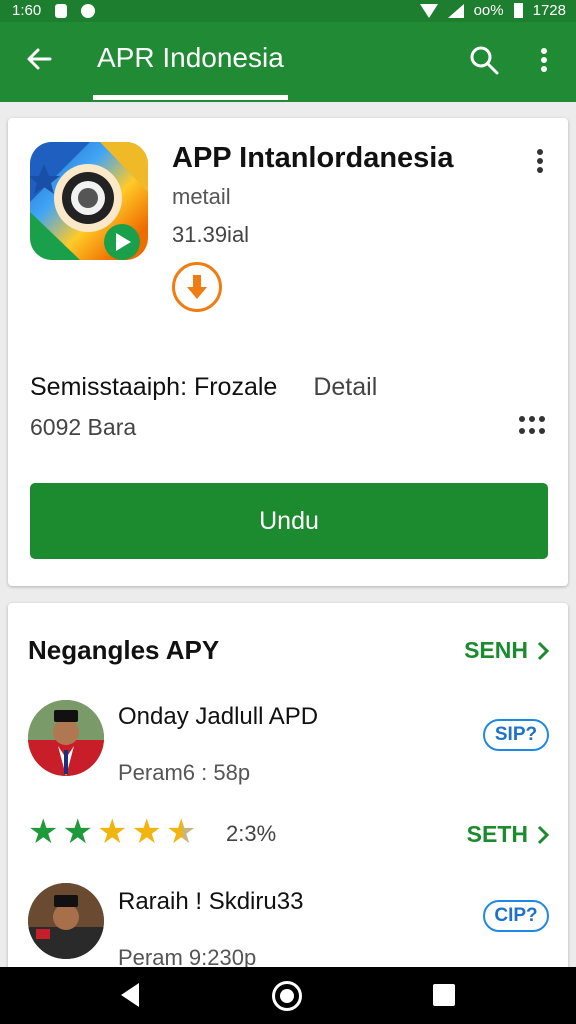 Image resolution: width=576 pixels, height=1024 pixels. What do you see at coordinates (211, 234) in the screenshot?
I see `app-size: 31.39ial` at bounding box center [211, 234].